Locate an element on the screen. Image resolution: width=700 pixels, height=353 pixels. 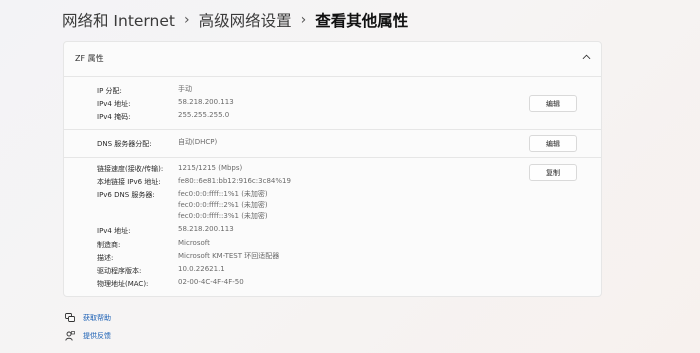
chevron-up-icon is located at coordinates (586, 57).